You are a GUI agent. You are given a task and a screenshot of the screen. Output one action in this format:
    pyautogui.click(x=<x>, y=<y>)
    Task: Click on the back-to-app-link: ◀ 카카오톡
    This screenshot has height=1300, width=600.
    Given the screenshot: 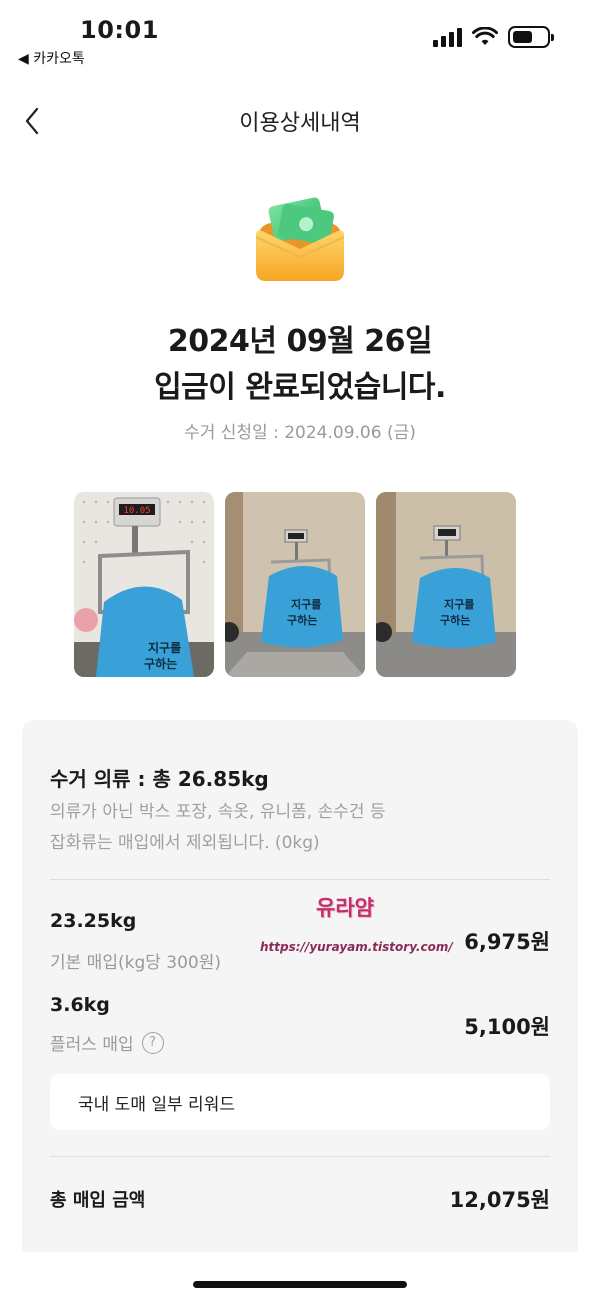 What is the action you would take?
    pyautogui.click(x=51, y=58)
    